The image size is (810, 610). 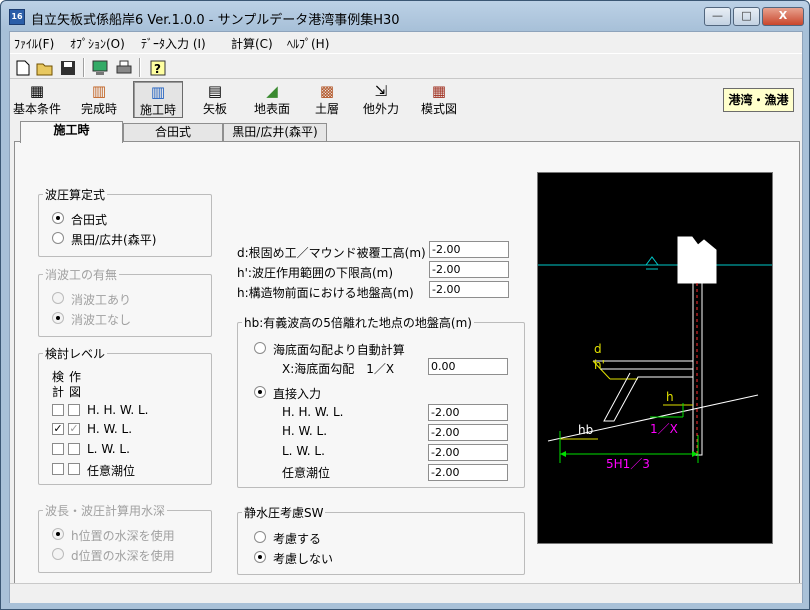 What do you see at coordinates (74, 469) in the screenshot?
I see `check-tide-draw` at bounding box center [74, 469].